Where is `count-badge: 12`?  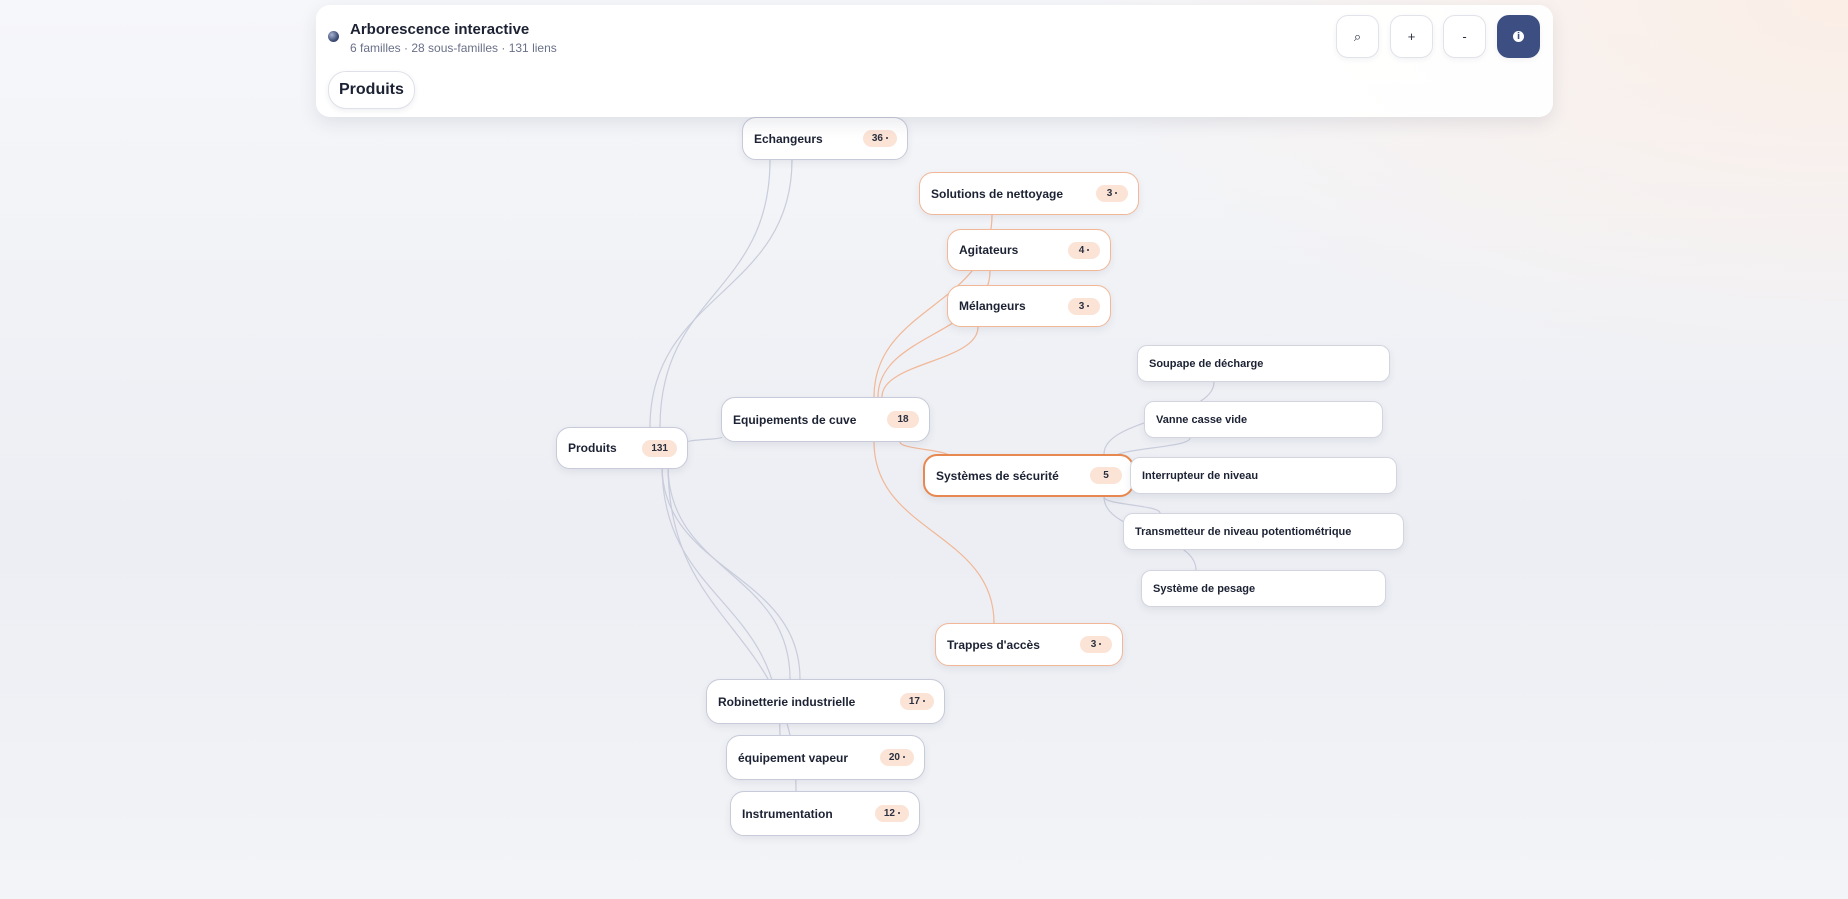
count-badge: 12 is located at coordinates (891, 813).